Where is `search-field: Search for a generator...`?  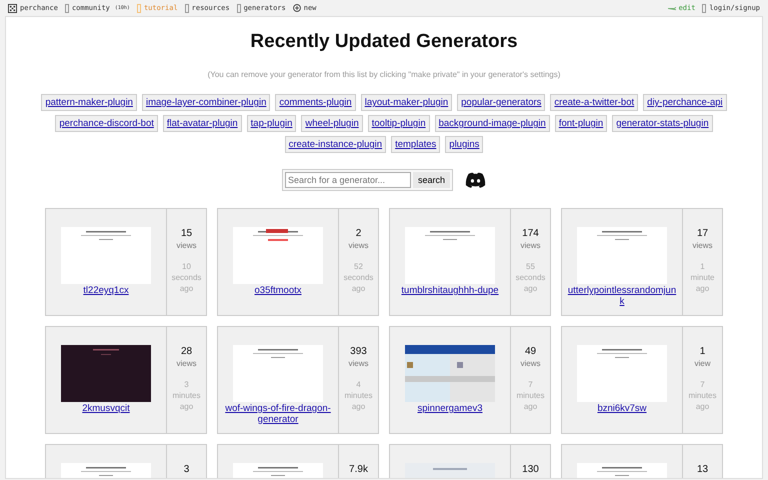 search-field: Search for a generator... is located at coordinates (347, 180).